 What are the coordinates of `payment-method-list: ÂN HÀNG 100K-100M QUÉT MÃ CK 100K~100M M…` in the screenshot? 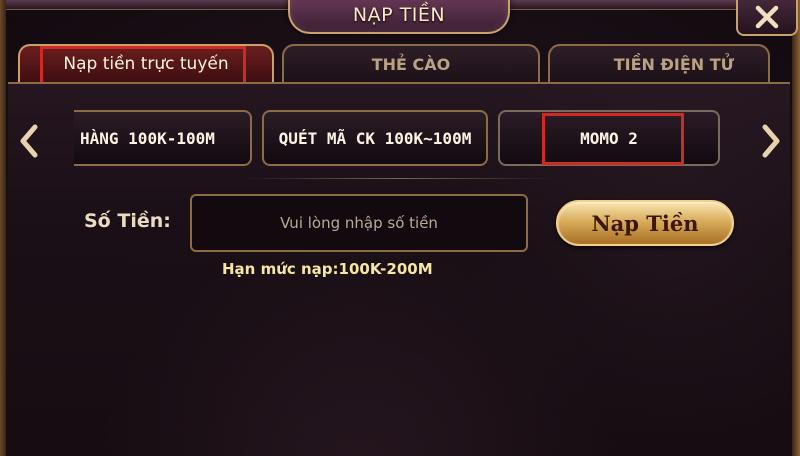 It's located at (414, 138).